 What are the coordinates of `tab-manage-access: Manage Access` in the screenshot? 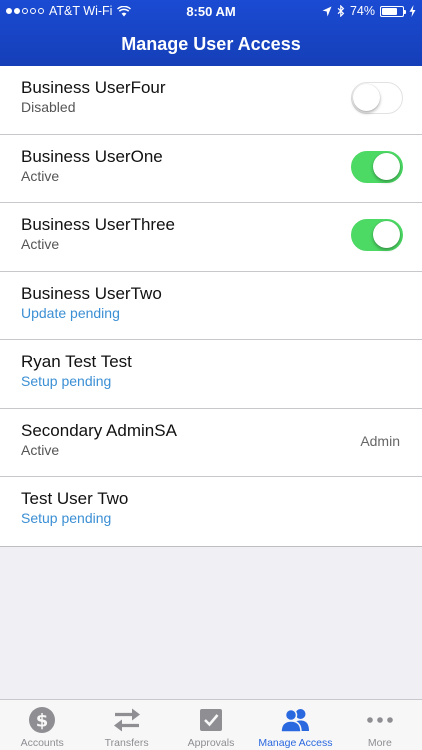 It's located at (295, 725).